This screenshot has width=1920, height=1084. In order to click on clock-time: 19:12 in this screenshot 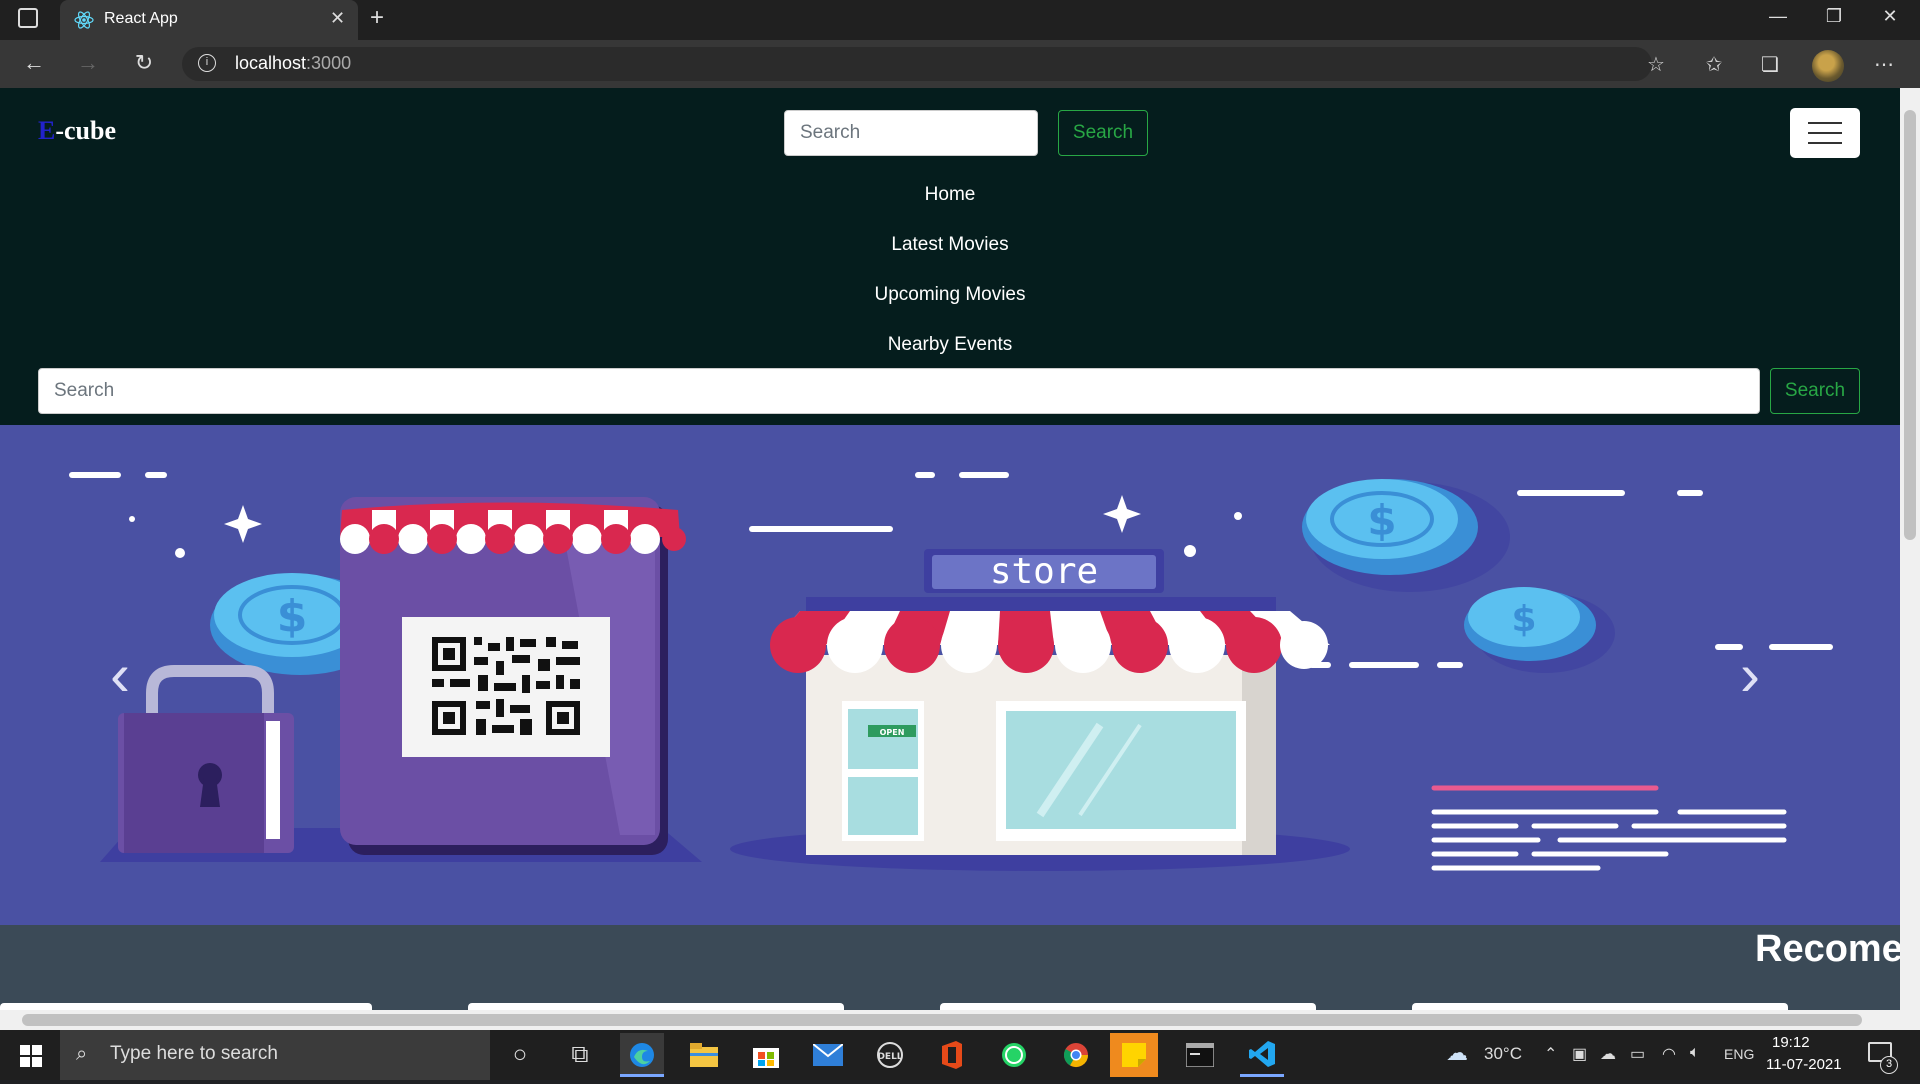, I will do `click(1791, 1042)`.